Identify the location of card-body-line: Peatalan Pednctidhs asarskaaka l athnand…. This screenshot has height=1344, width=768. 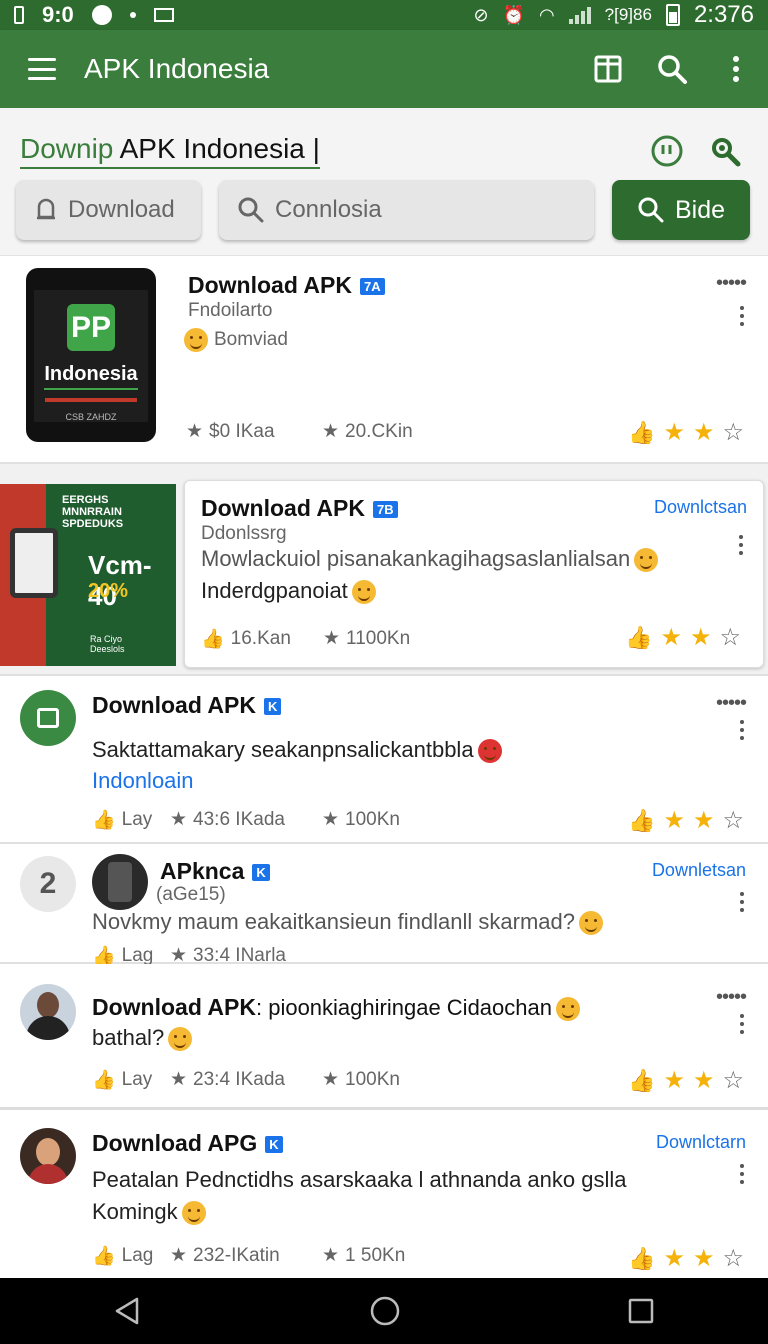
(359, 1180).